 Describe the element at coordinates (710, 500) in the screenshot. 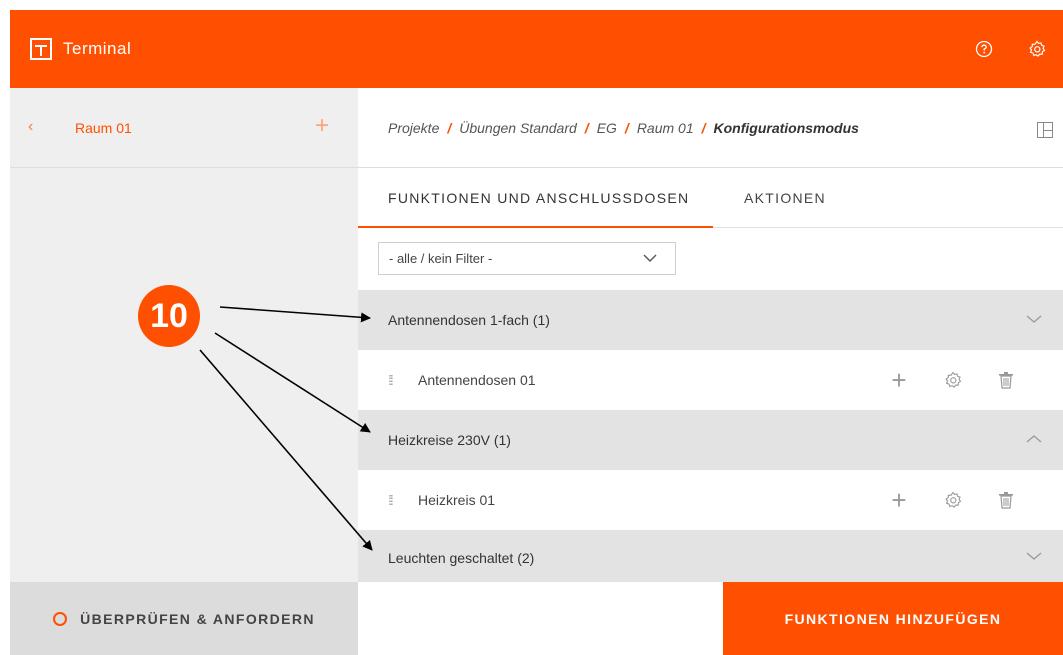

I see `list-item: ⁞⁞ Heizkreis 01 +` at that location.